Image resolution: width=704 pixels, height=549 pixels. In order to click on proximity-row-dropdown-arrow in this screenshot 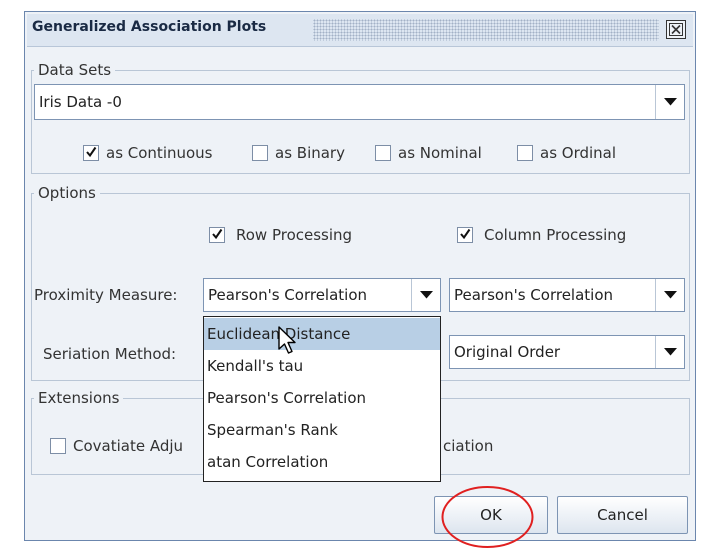, I will do `click(425, 295)`.